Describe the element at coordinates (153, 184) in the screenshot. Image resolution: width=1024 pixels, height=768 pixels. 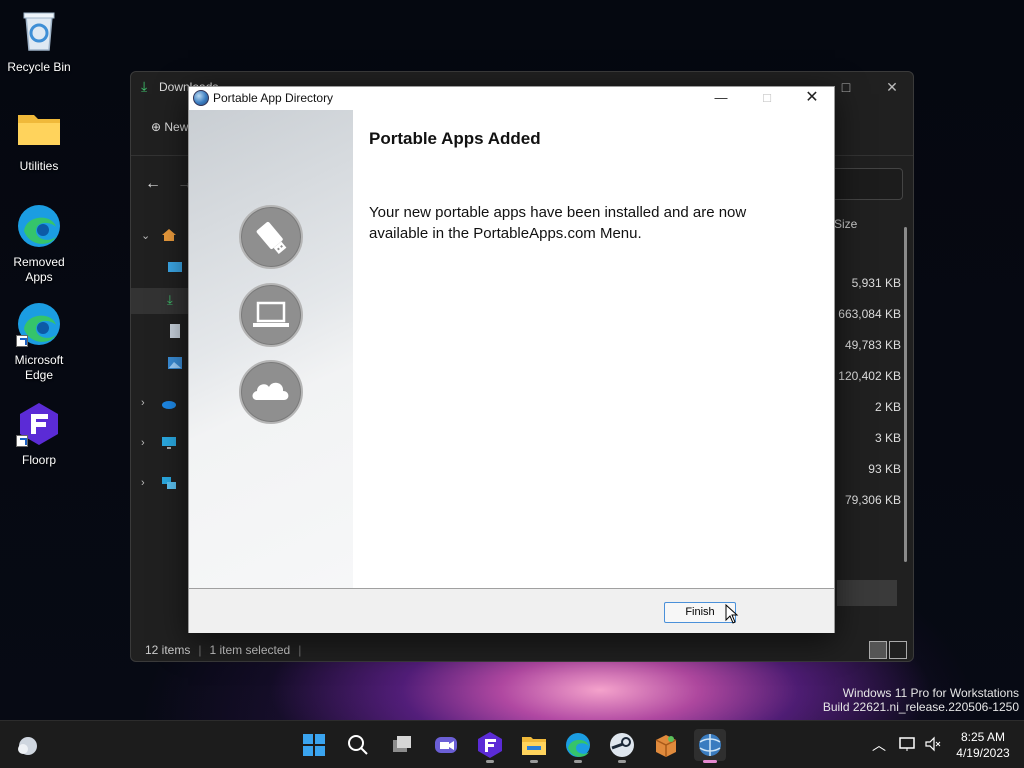
I see `back-arrow-icon: ←` at that location.